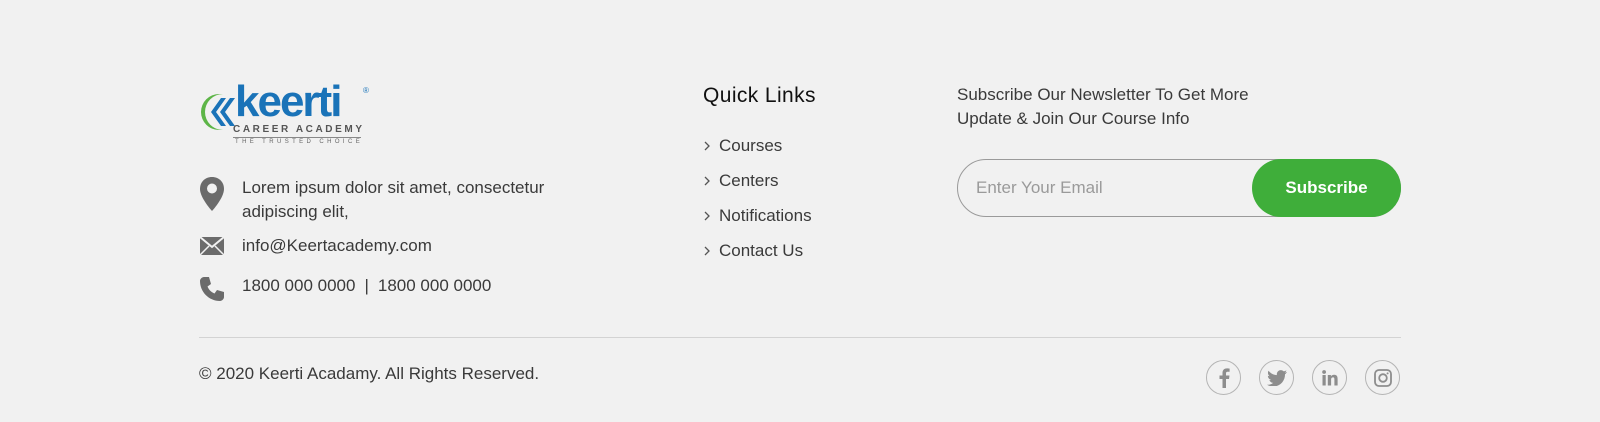 The width and height of the screenshot is (1600, 422). I want to click on email-link: info@Keertacademy.com, so click(337, 246).